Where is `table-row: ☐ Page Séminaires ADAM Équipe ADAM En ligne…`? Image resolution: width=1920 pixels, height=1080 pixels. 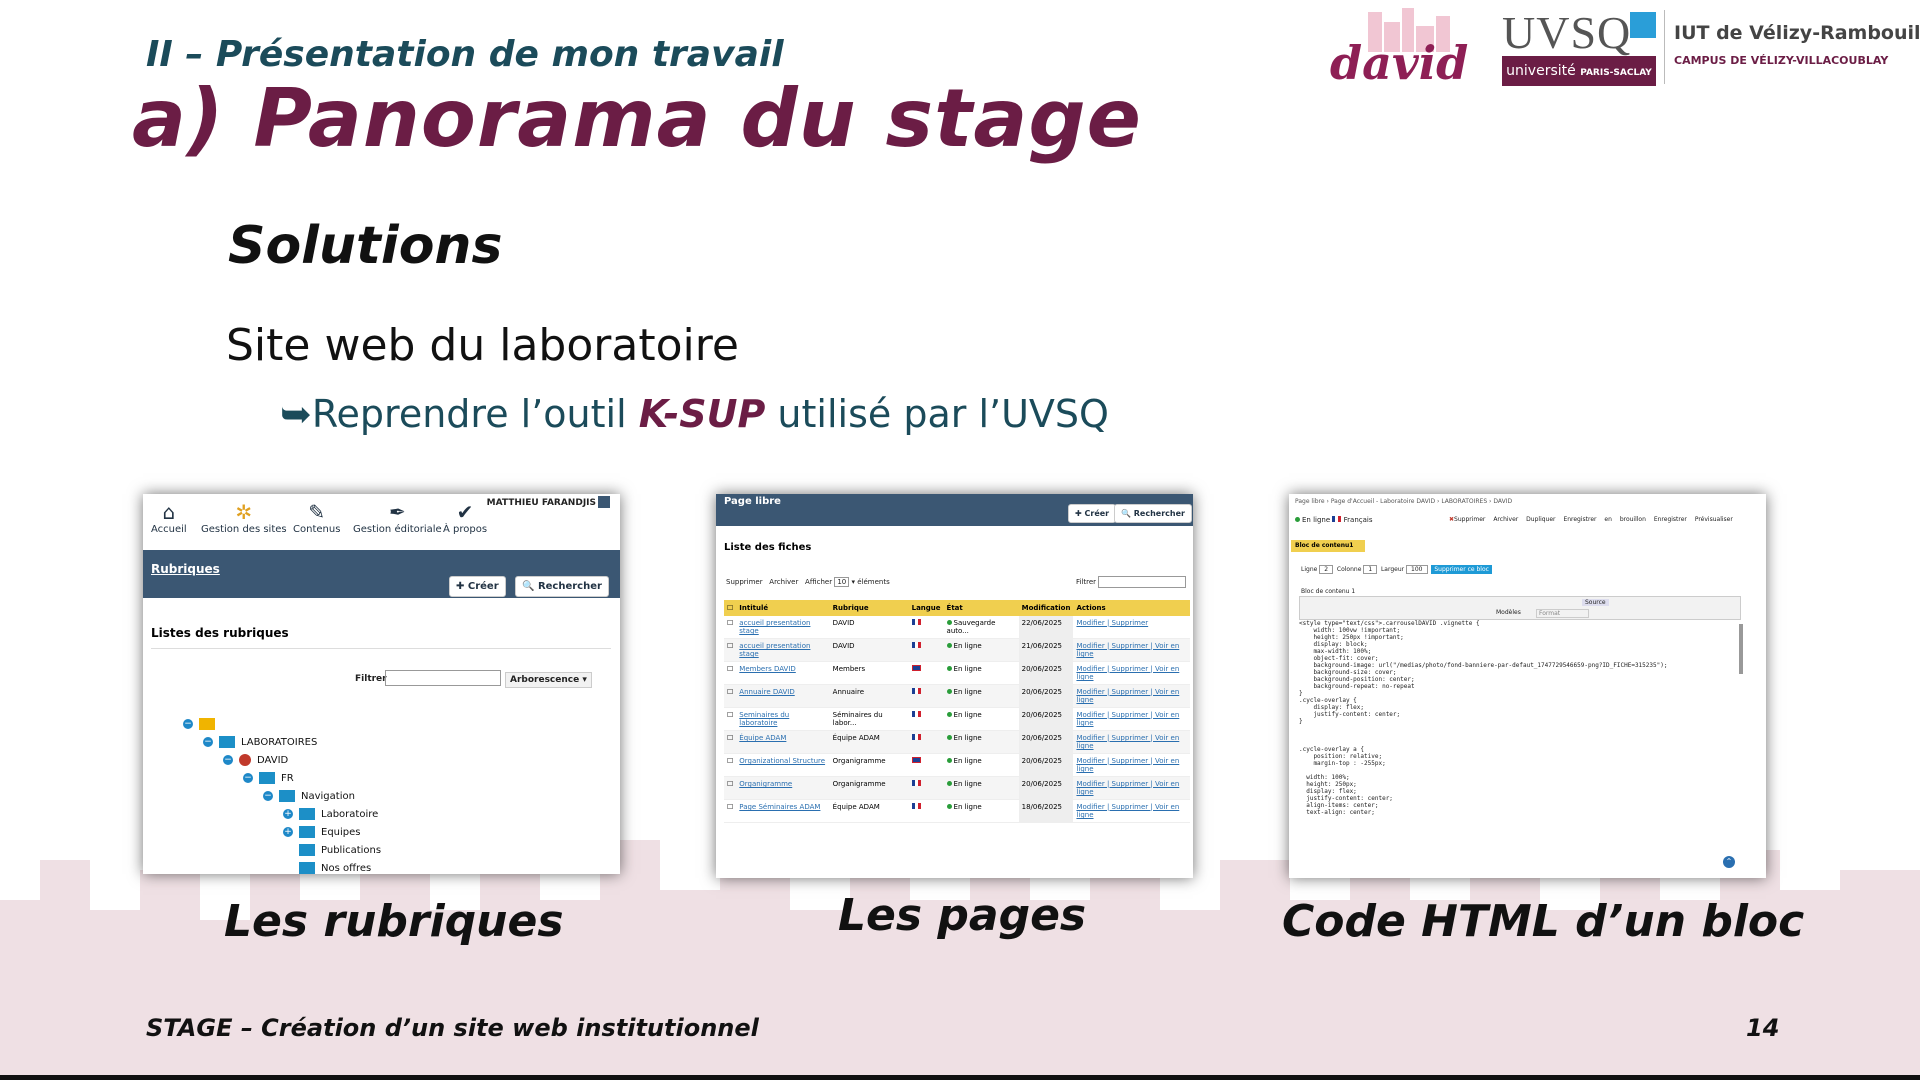
table-row: ☐ Page Séminaires ADAM Équipe ADAM En ligne… is located at coordinates (957, 811).